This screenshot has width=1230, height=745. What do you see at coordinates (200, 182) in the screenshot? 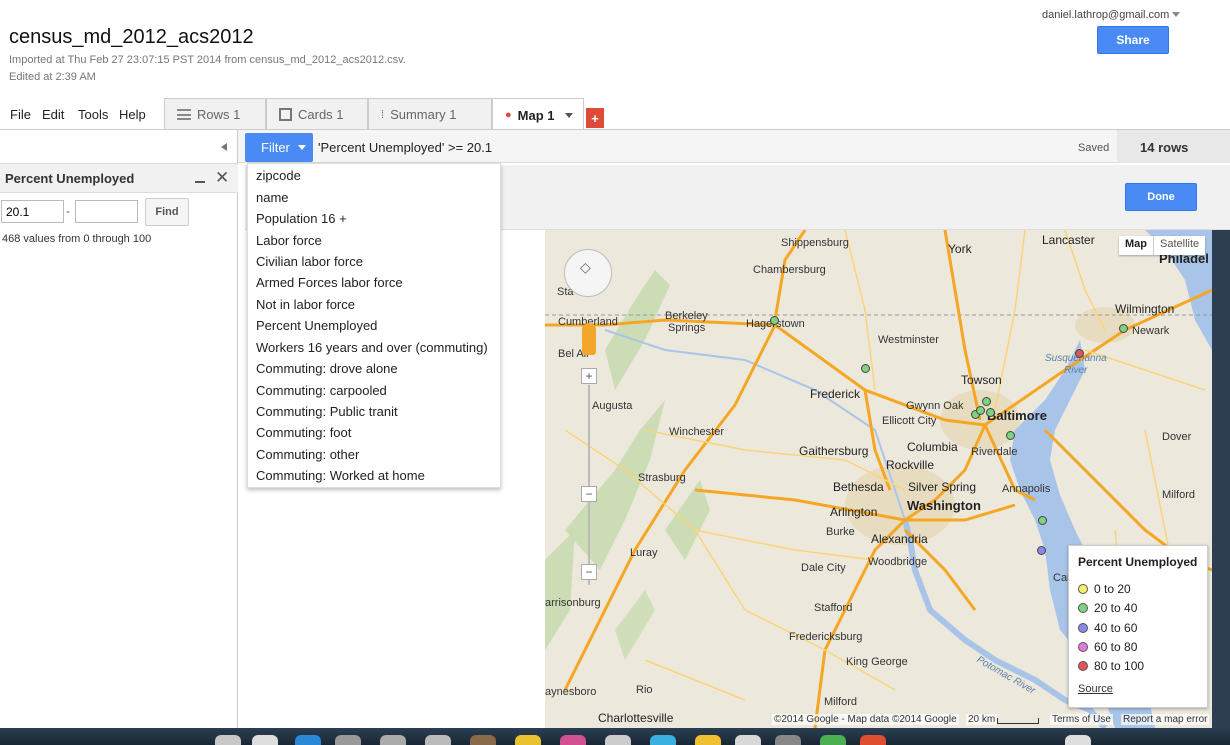
I see `minimize-icon` at bounding box center [200, 182].